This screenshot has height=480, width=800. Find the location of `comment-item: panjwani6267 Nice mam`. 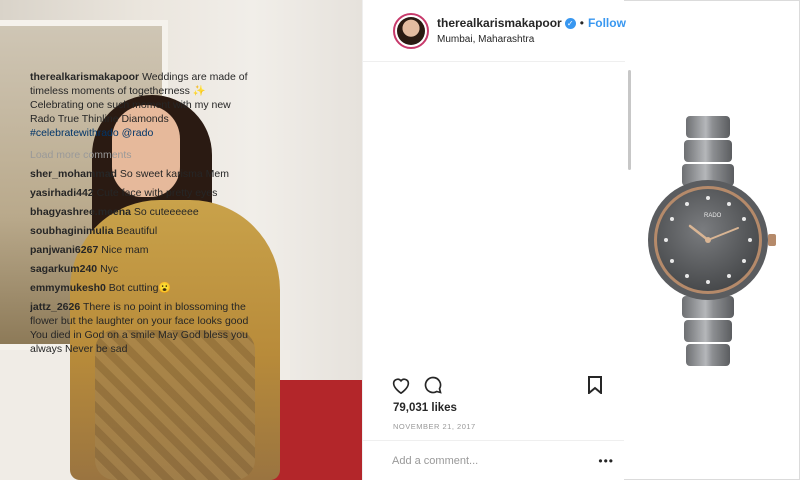

comment-item: panjwani6267 Nice mam is located at coordinates (143, 250).